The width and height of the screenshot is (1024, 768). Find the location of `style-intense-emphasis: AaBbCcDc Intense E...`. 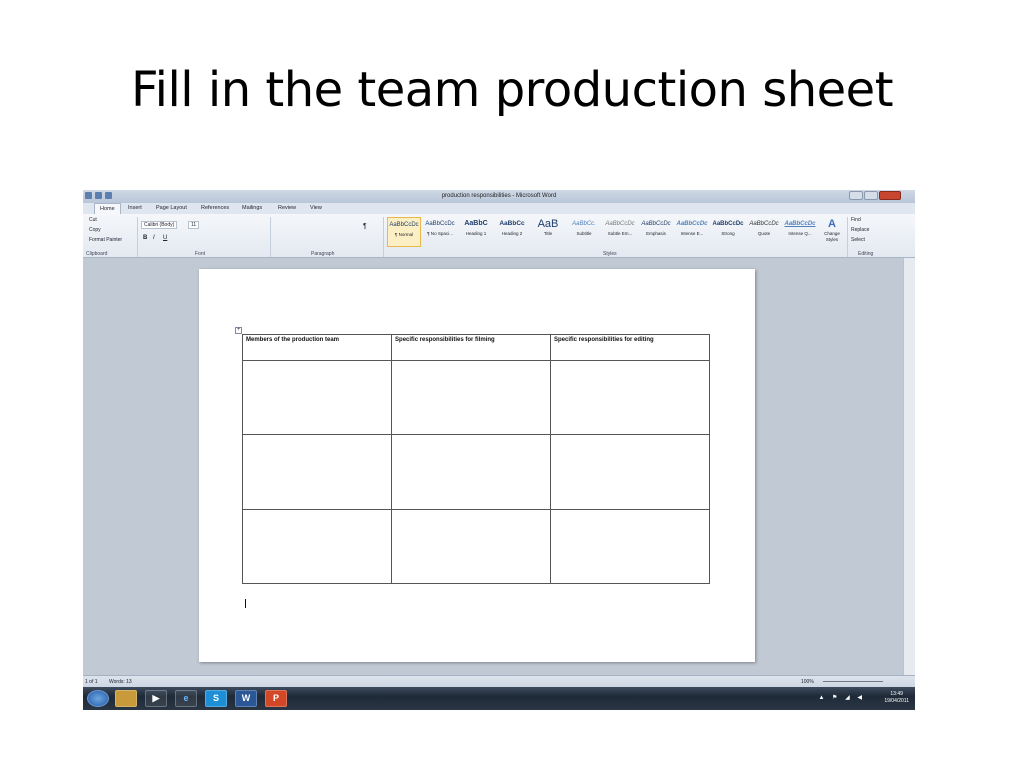

style-intense-emphasis: AaBbCcDc Intense E... is located at coordinates (692, 232).